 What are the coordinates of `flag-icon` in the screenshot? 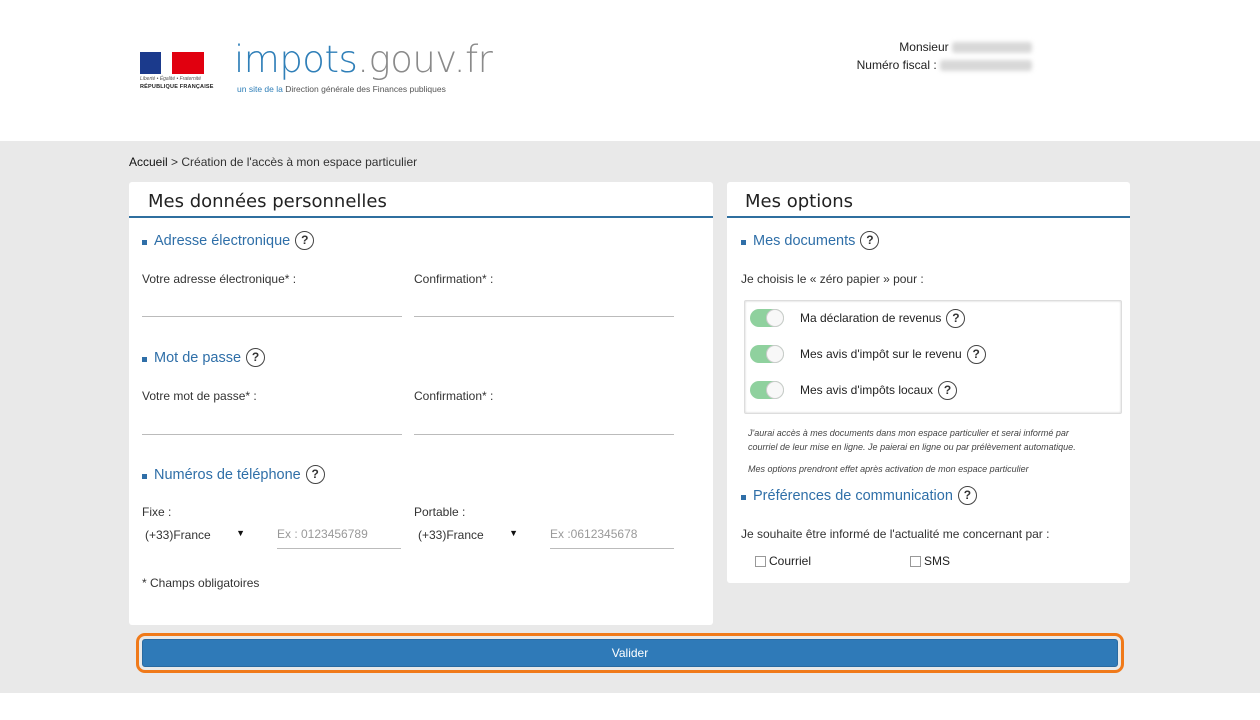 It's located at (172, 63).